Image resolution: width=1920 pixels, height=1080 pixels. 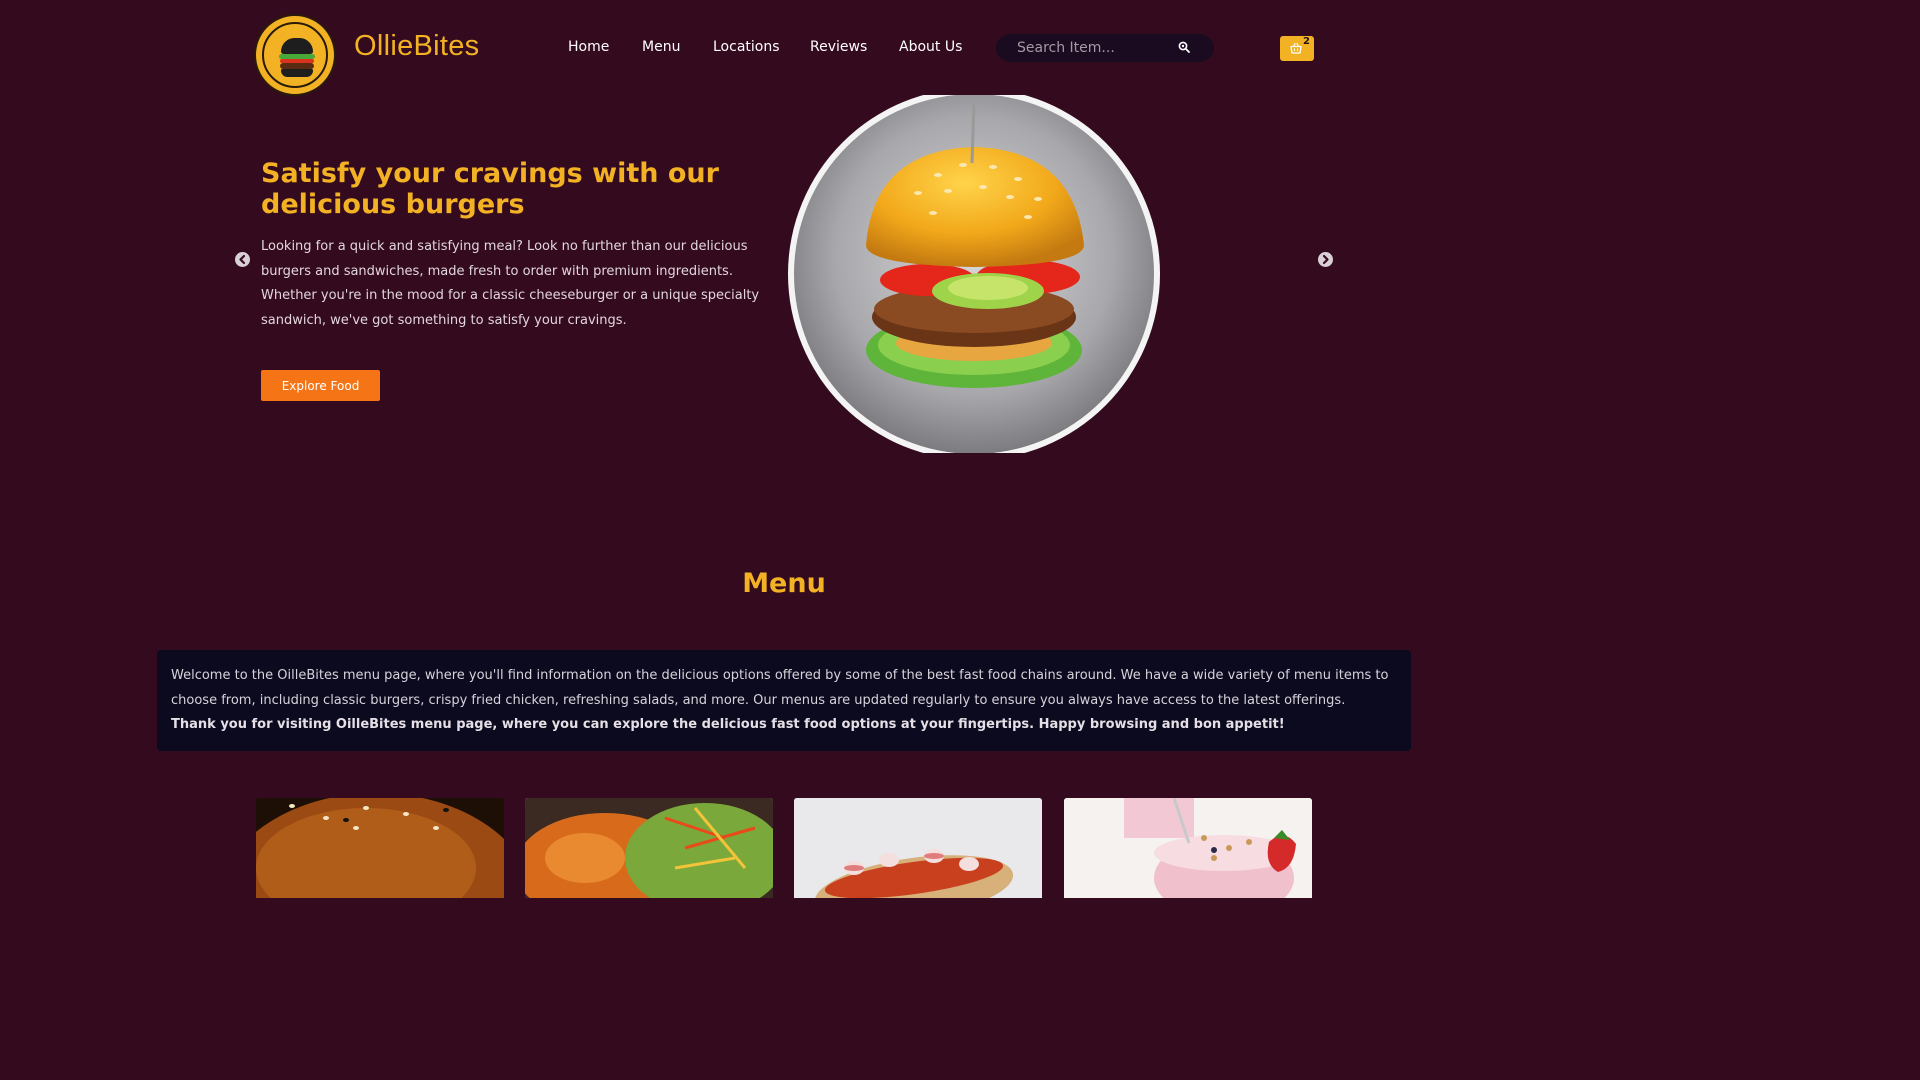 I want to click on cart-button: 2, so click(x=1297, y=48).